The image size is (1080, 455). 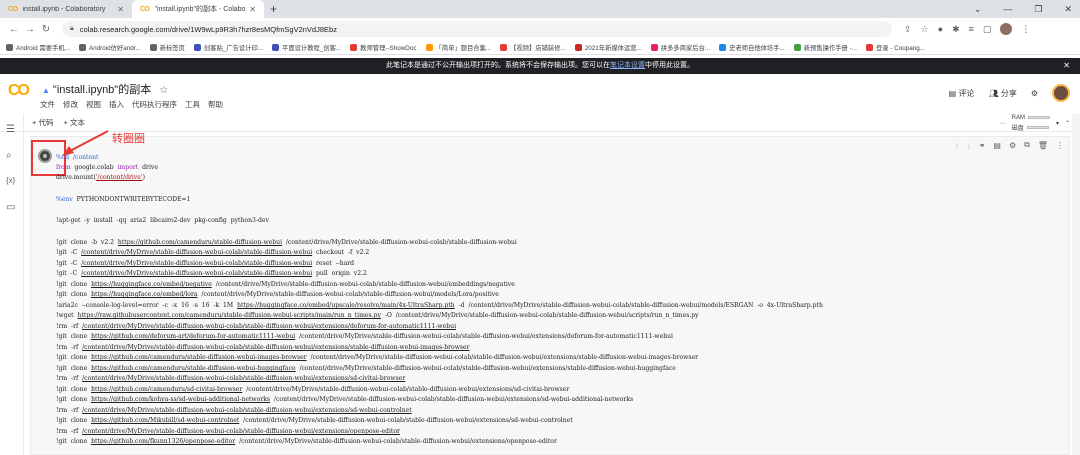 What do you see at coordinates (962, 93) in the screenshot?
I see `comment-button: ▤ 评论` at bounding box center [962, 93].